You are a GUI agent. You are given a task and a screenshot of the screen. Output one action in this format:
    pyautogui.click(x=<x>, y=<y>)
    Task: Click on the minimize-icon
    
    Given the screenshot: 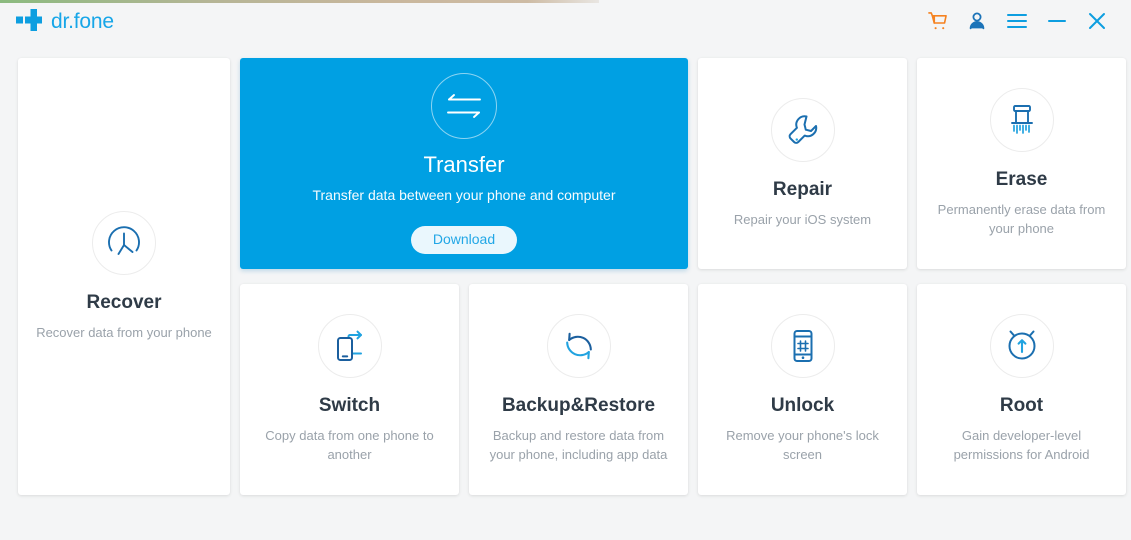 What is the action you would take?
    pyautogui.click(x=1057, y=22)
    